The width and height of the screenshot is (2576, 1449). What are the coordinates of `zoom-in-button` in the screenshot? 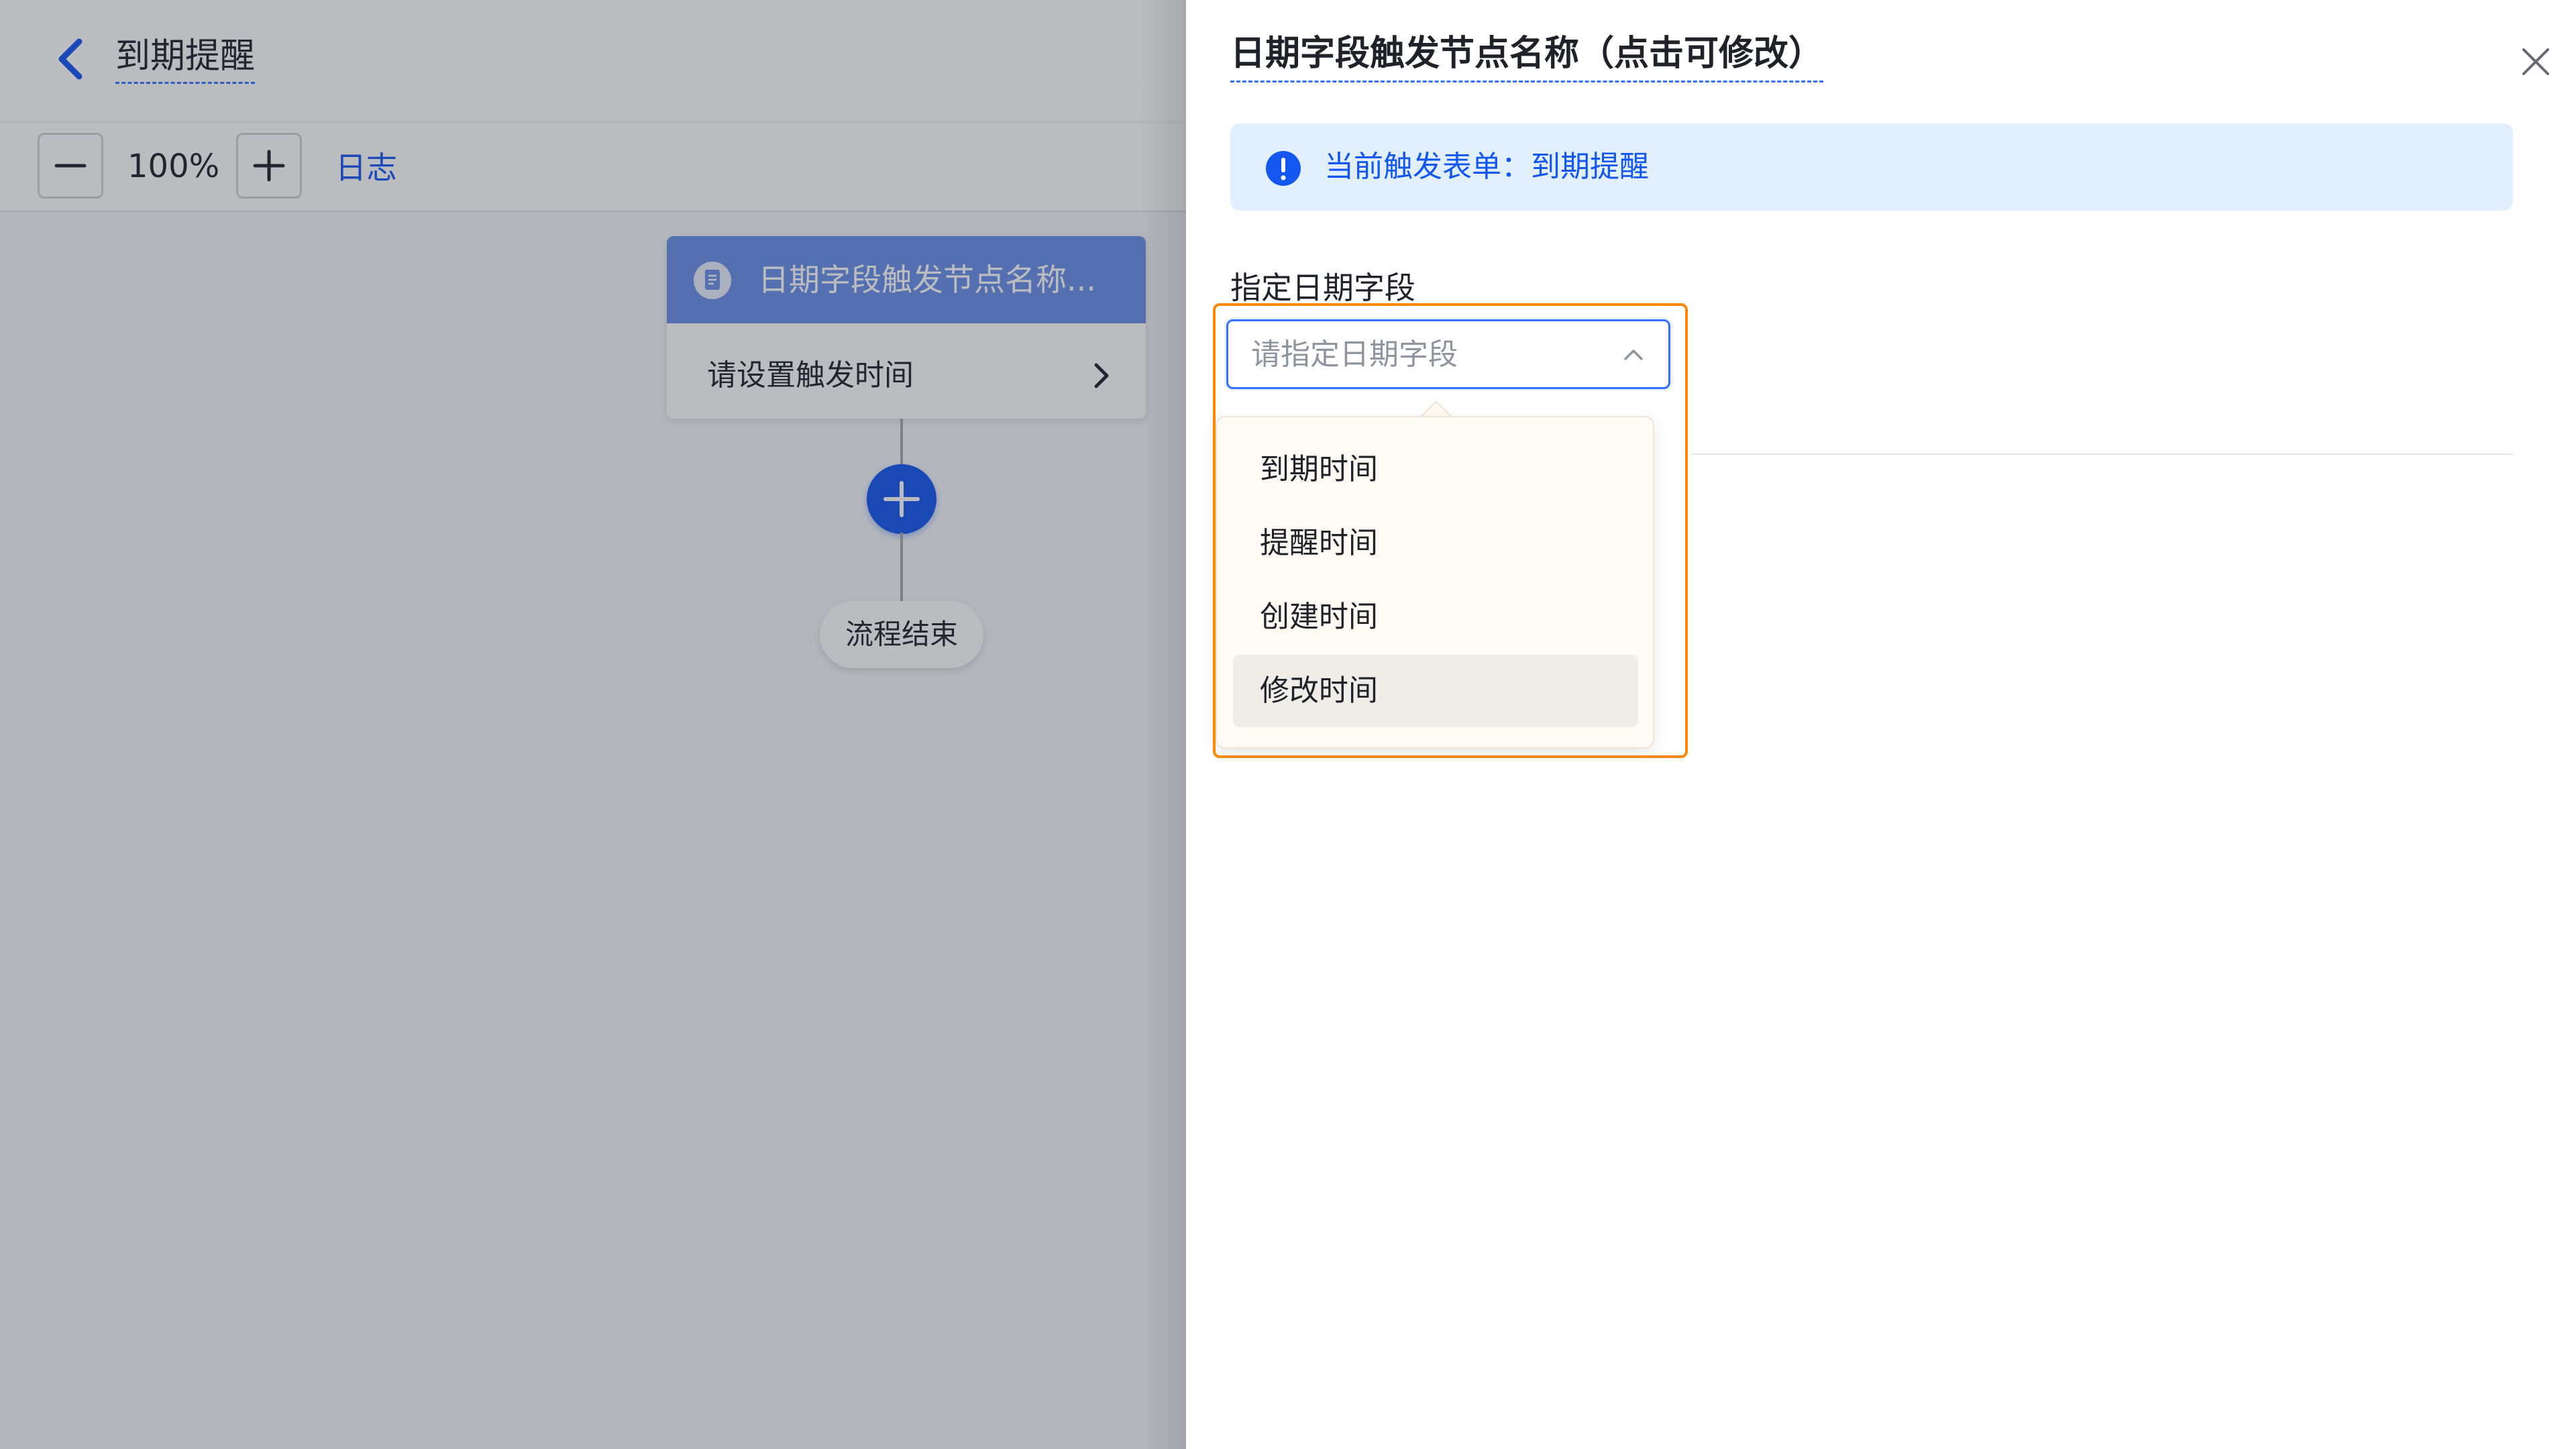 It's located at (269, 166).